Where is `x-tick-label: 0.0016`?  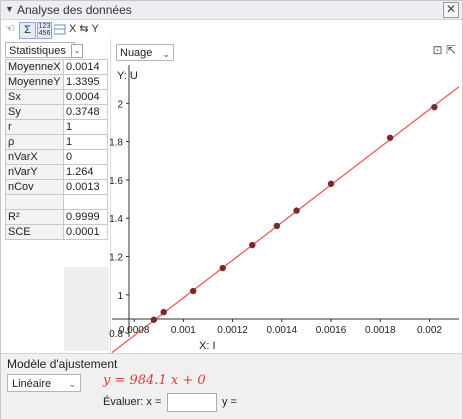 x-tick-label: 0.0016 is located at coordinates (331, 330).